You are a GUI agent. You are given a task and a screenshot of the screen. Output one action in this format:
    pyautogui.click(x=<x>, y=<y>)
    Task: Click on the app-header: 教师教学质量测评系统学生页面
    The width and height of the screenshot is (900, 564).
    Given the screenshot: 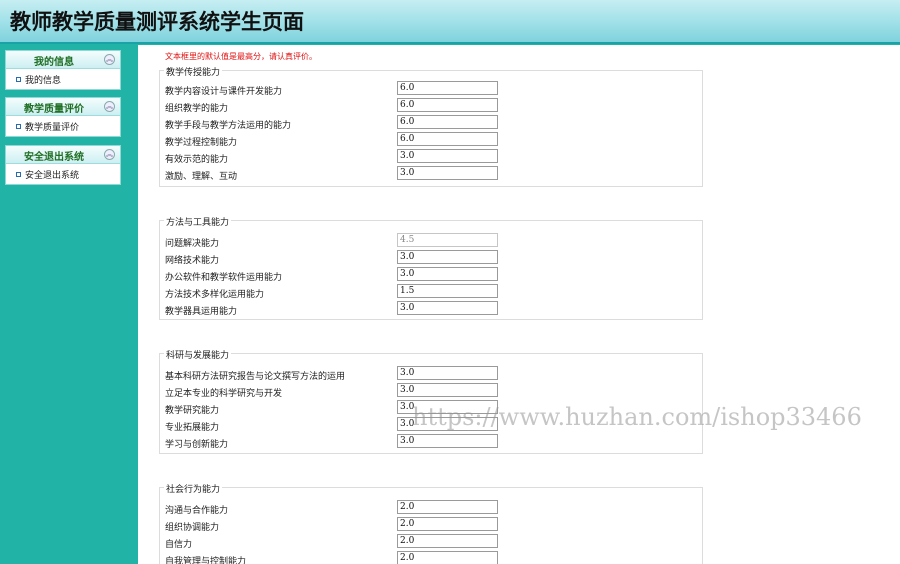 What is the action you would take?
    pyautogui.click(x=450, y=22)
    